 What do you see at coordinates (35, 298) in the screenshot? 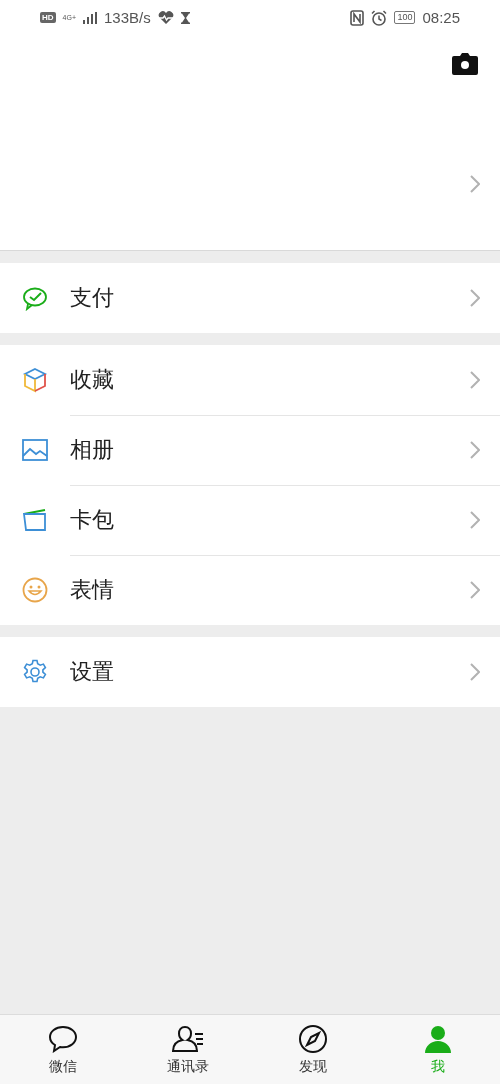
I see `chat-check-icon` at bounding box center [35, 298].